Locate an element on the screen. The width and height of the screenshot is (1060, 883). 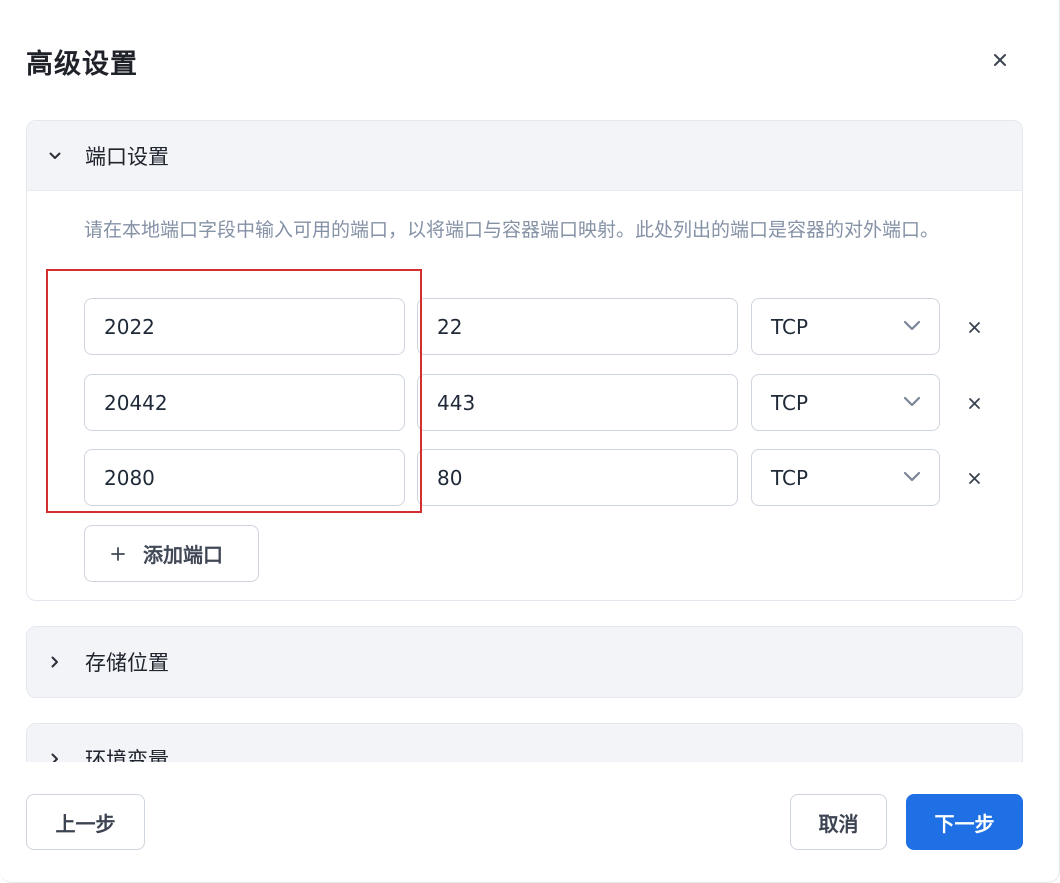
close-button is located at coordinates (1000, 60).